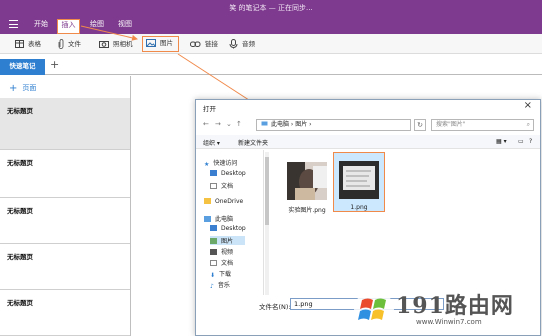 This screenshot has width=542, height=336. I want to click on insert-audio-button: 音频, so click(242, 44).